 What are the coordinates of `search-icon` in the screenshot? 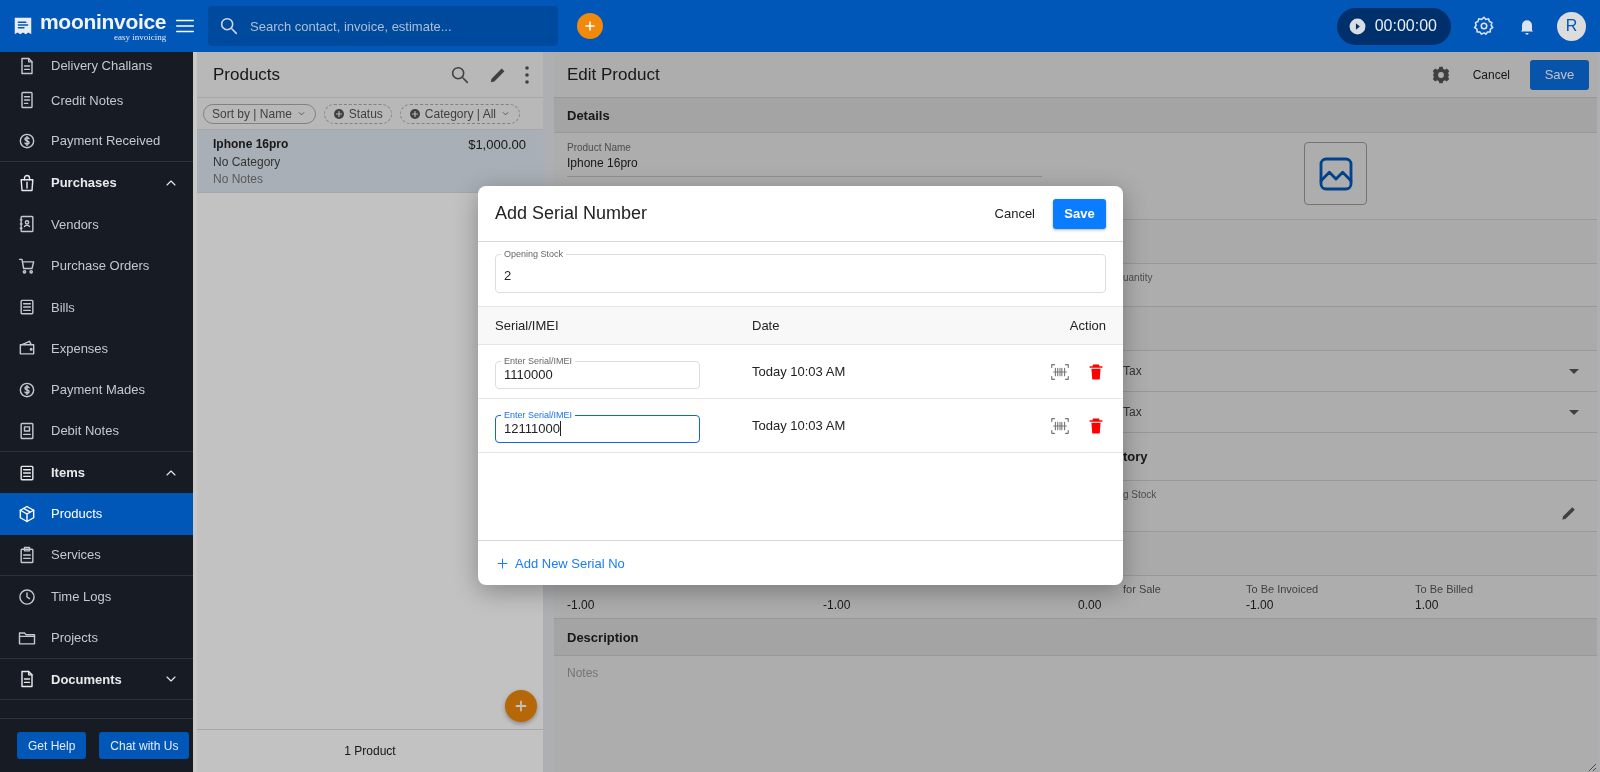 It's located at (229, 26).